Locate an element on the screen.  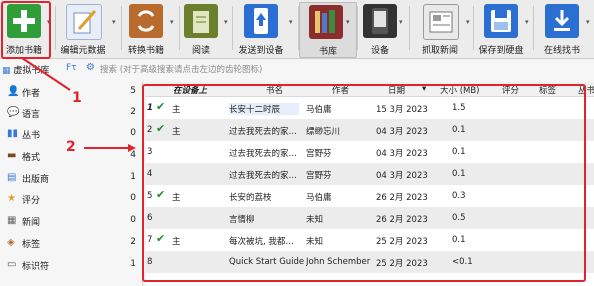
annotation-arrows is located at coordinates (78, 104).